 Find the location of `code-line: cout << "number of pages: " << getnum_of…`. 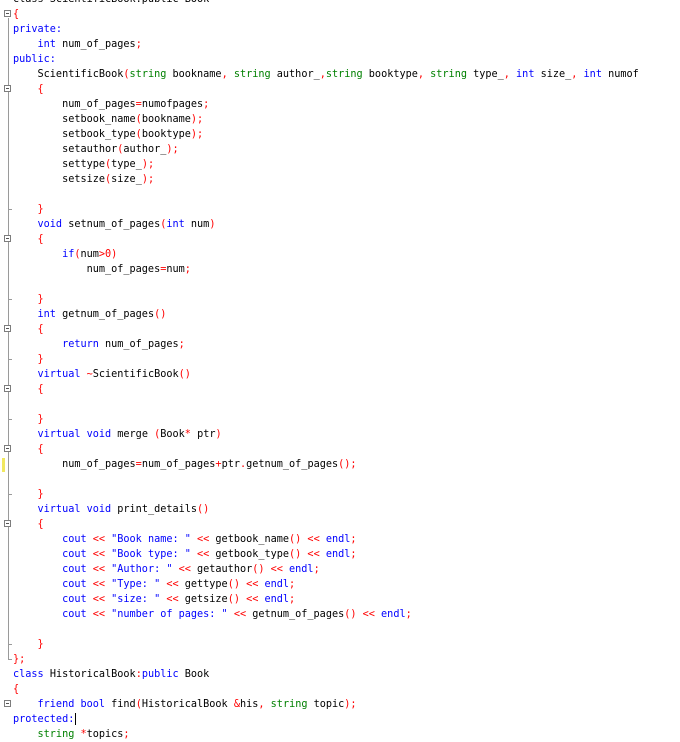

code-line: cout << "number of pages: " << getnum_of… is located at coordinates (346, 614).